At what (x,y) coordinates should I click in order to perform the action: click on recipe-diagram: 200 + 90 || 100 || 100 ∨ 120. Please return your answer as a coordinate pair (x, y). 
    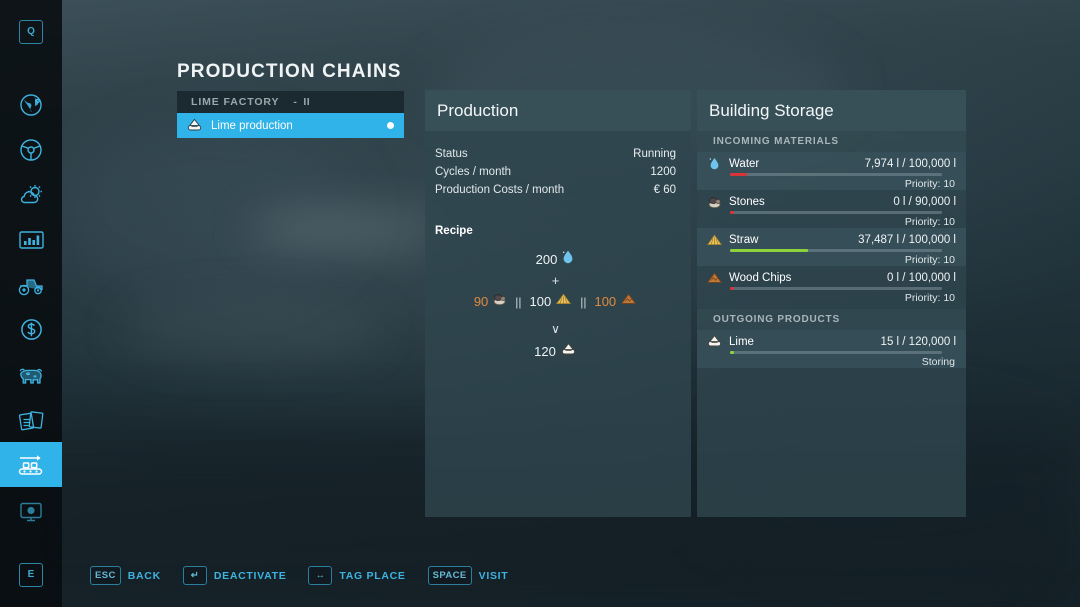
    Looking at the image, I should click on (555, 306).